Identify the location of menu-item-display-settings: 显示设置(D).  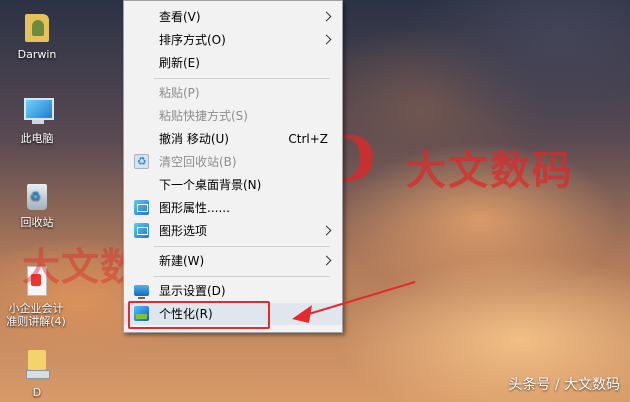
(233, 291).